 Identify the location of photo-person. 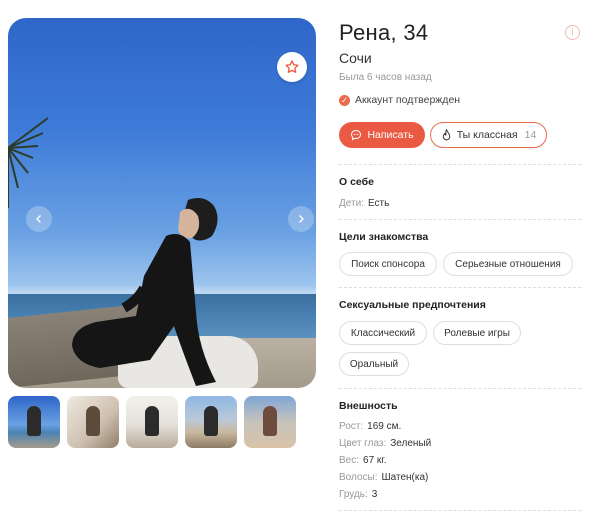
(145, 292).